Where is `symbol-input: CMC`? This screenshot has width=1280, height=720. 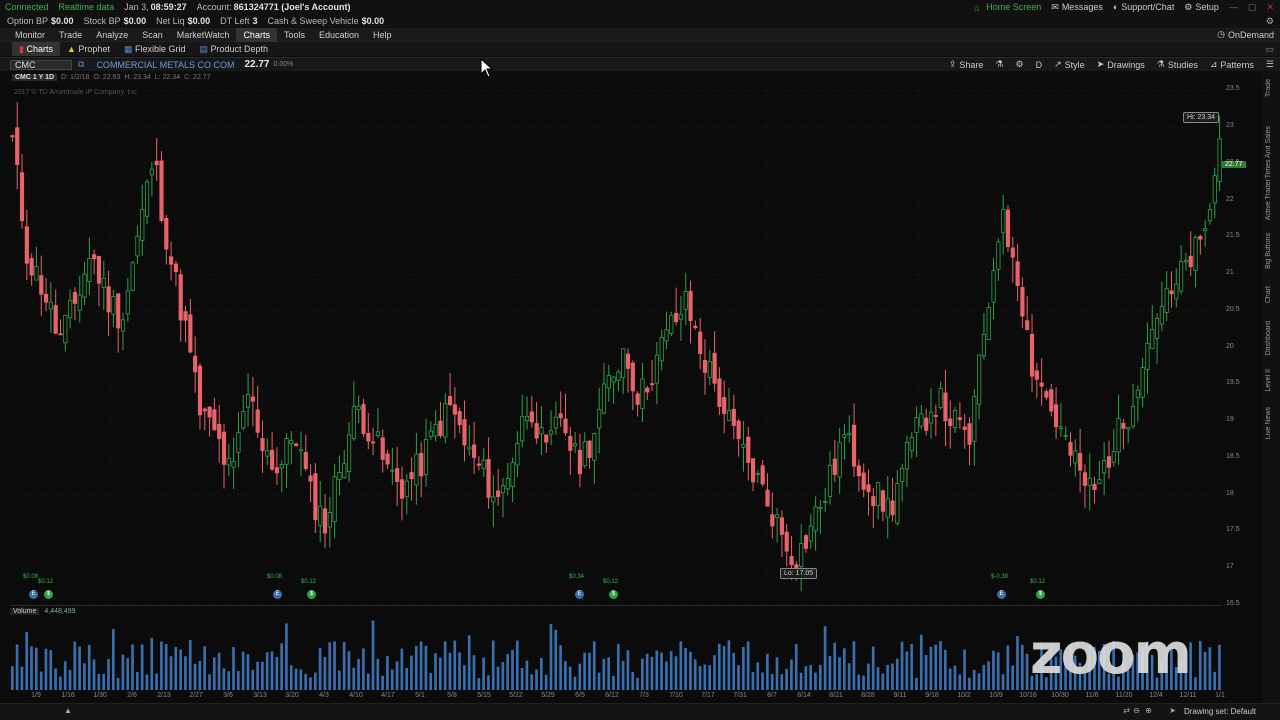 symbol-input: CMC is located at coordinates (41, 64).